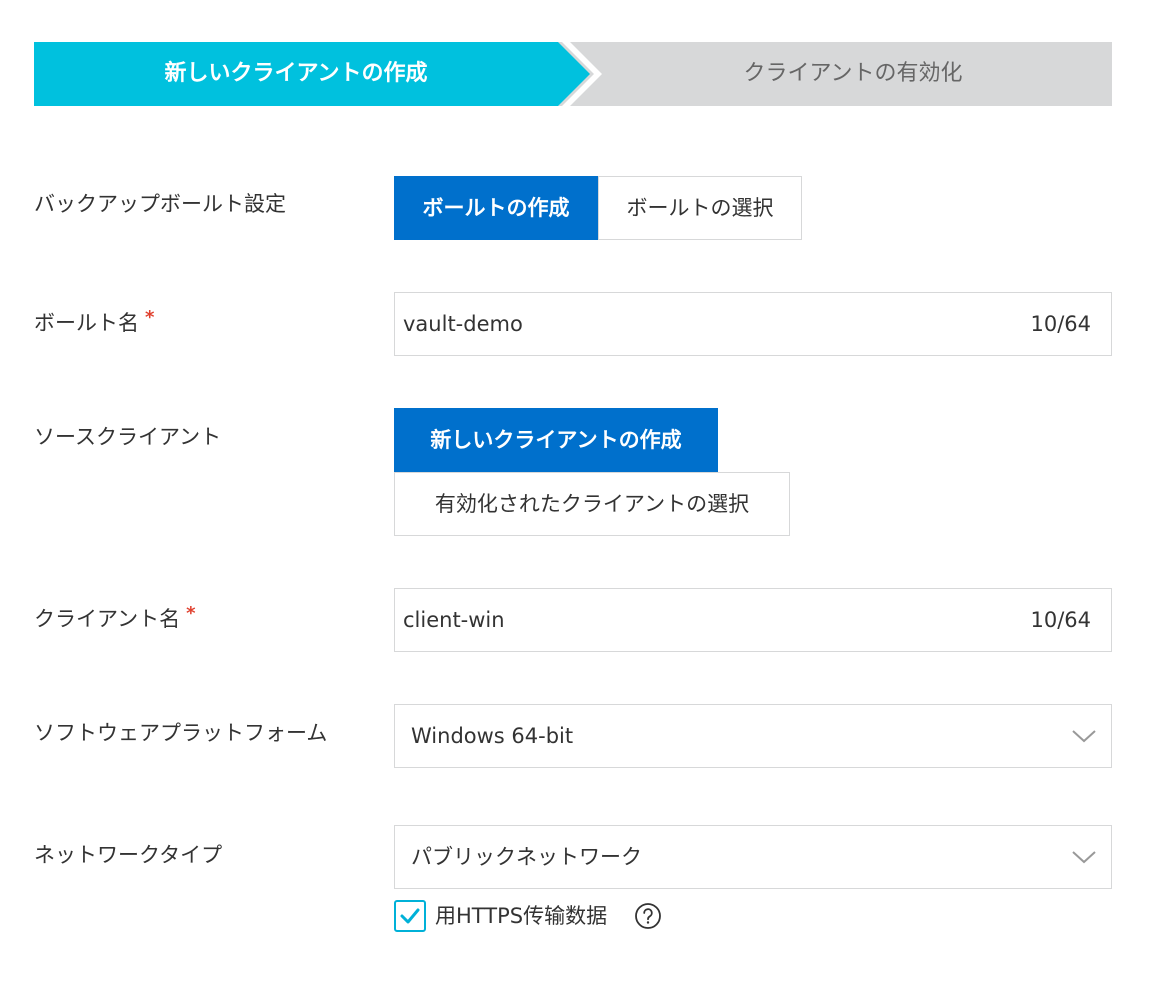 The width and height of the screenshot is (1150, 986). What do you see at coordinates (492, 736) in the screenshot?
I see `software-platform-value: Windows 64-bit` at bounding box center [492, 736].